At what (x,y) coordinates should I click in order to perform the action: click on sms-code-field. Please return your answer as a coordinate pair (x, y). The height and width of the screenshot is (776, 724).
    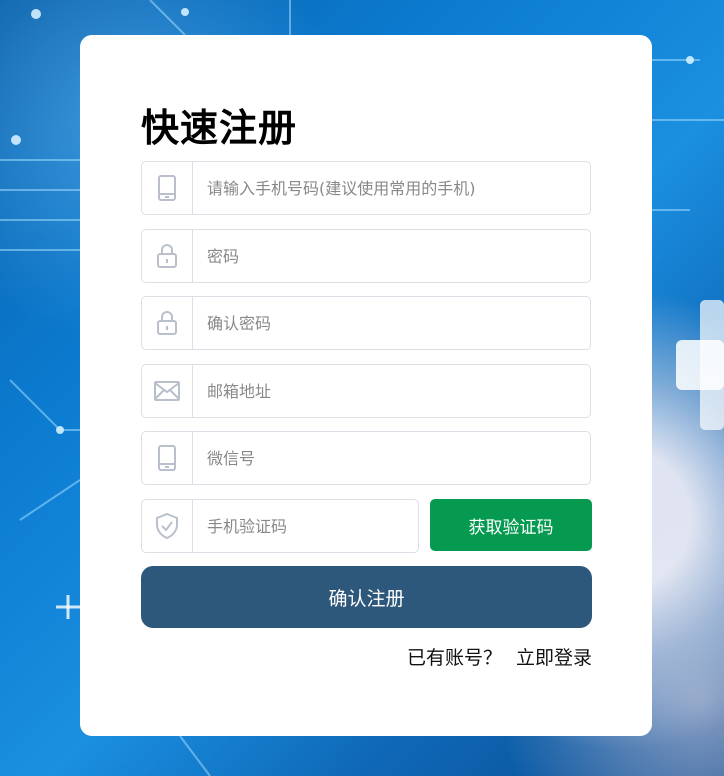
    Looking at the image, I should click on (280, 526).